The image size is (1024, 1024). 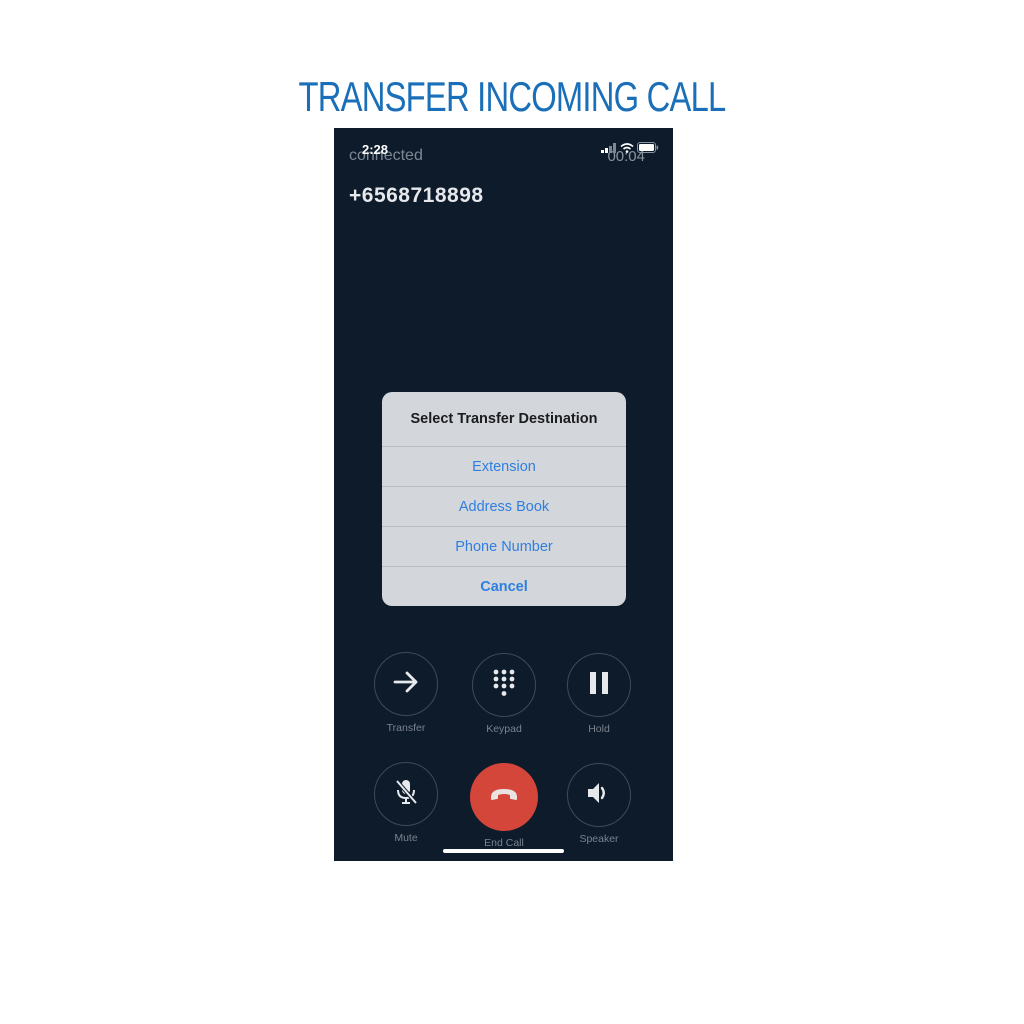 I want to click on mute-control: Mute, so click(x=406, y=803).